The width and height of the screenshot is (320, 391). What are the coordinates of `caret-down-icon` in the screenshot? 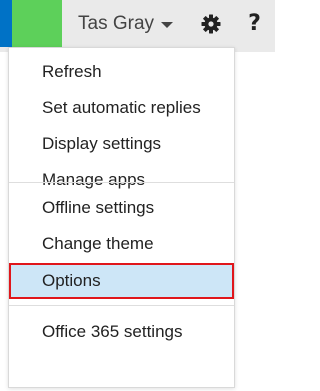 It's located at (167, 25).